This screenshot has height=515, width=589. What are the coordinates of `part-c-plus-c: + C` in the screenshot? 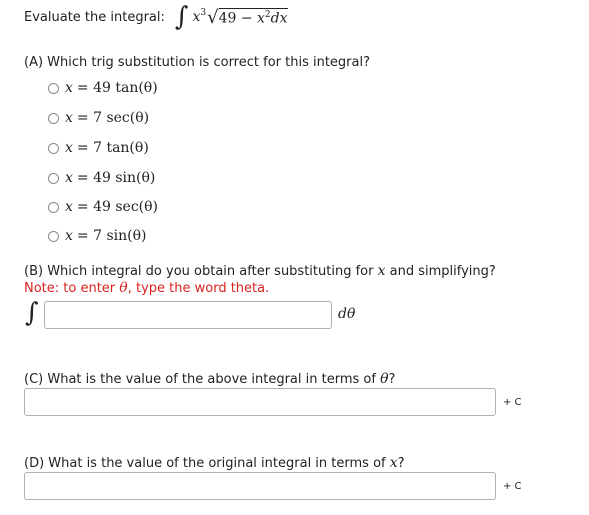 It's located at (512, 402).